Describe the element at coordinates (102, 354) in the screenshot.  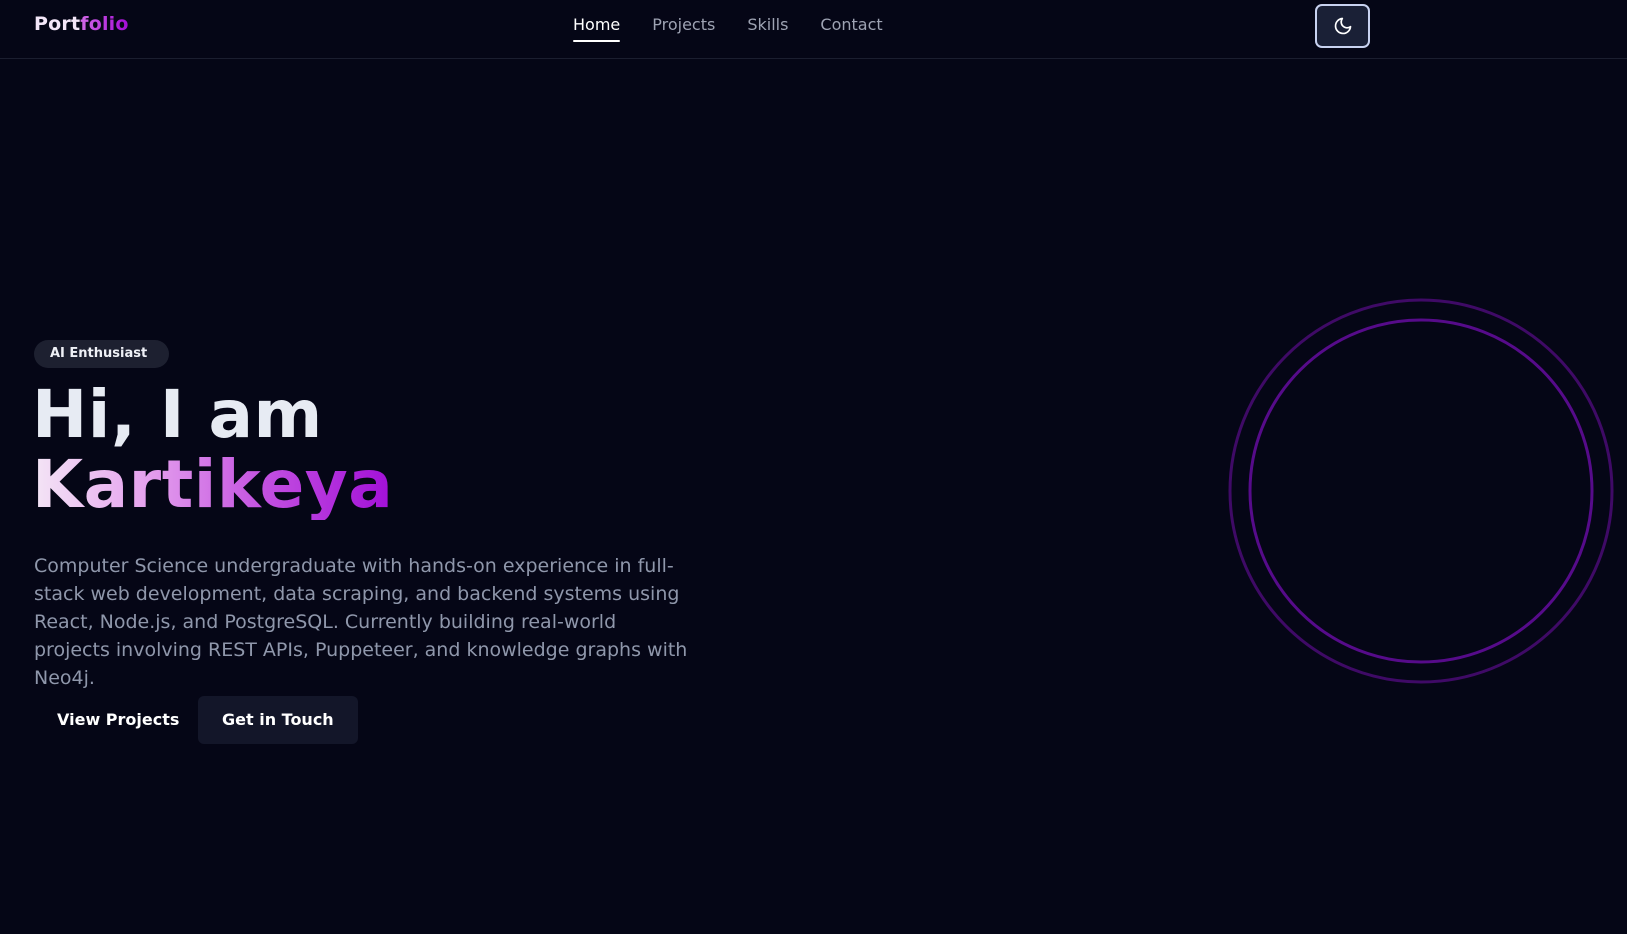
I see `role-badge: AI Enthusiast` at that location.